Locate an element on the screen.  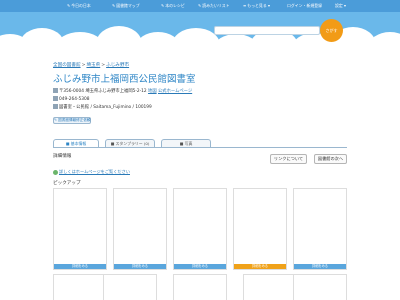
search-button: さがす is located at coordinates (331, 30).